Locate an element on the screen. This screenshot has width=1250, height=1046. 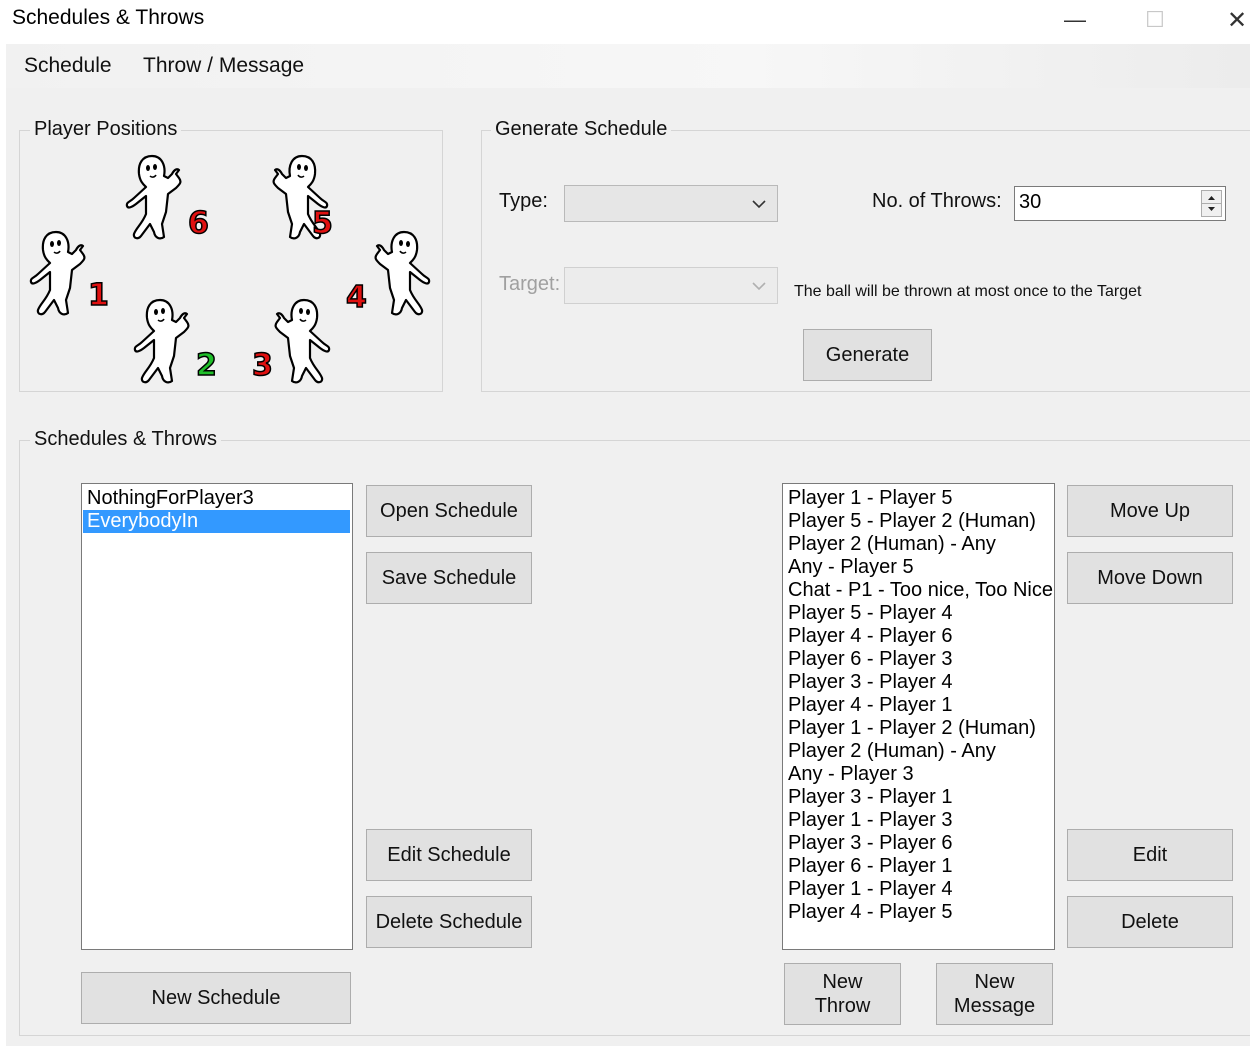
menu-throw-message: Throw / Message is located at coordinates (223, 66).